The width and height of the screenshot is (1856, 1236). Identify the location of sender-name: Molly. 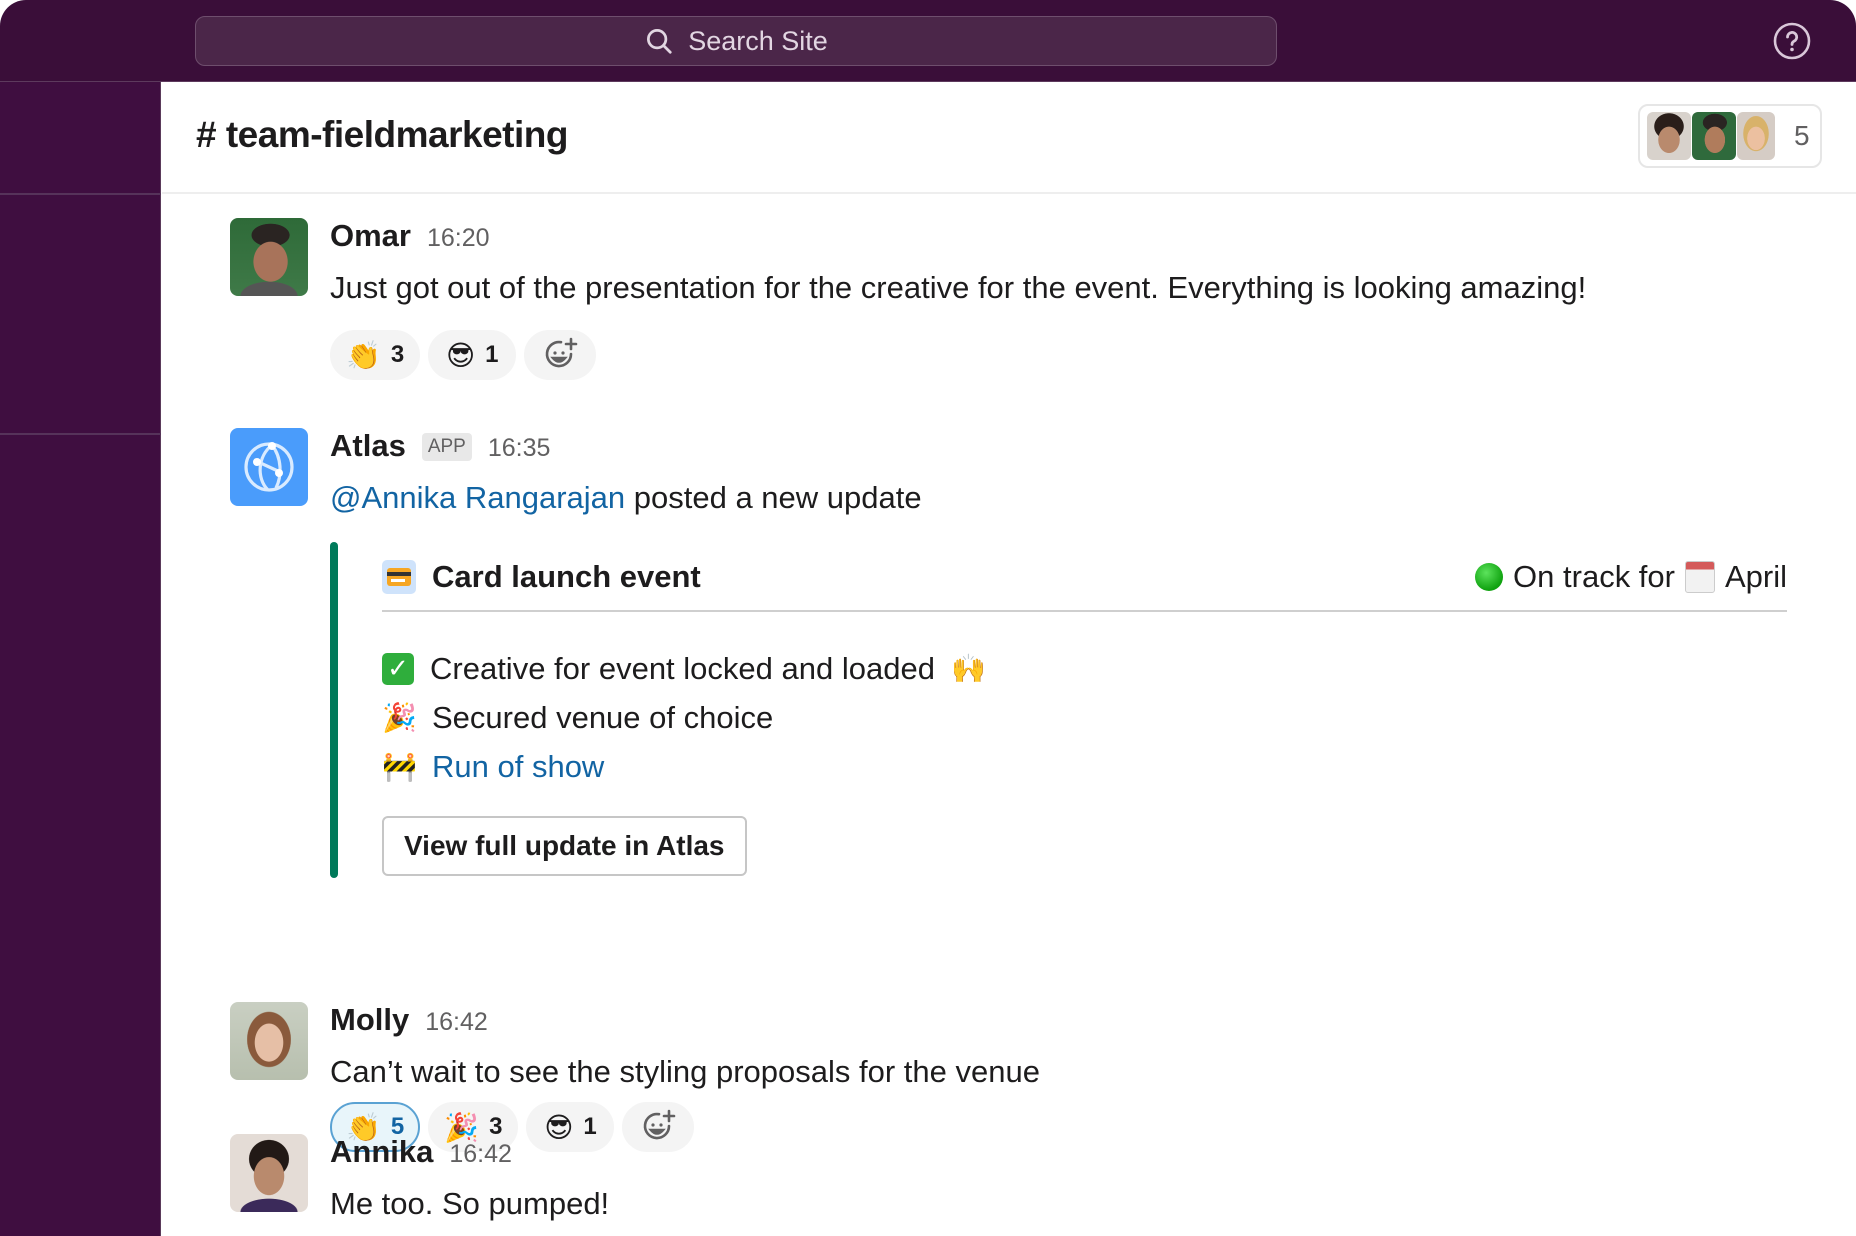
(369, 1020).